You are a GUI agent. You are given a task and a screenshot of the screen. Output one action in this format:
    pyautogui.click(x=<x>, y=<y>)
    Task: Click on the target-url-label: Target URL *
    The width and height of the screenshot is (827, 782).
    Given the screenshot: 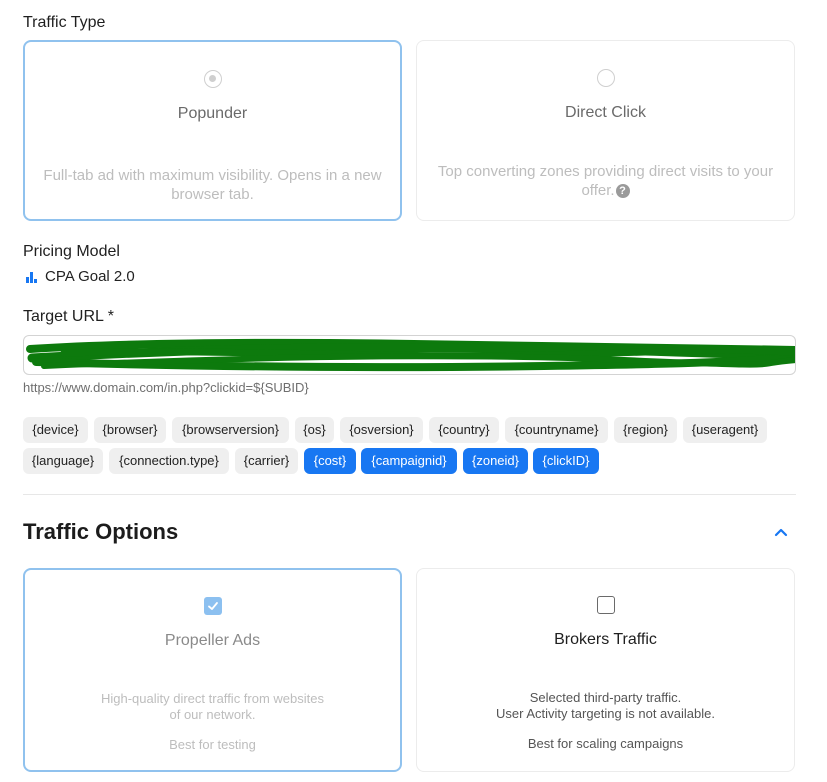 What is the action you would take?
    pyautogui.click(x=68, y=316)
    